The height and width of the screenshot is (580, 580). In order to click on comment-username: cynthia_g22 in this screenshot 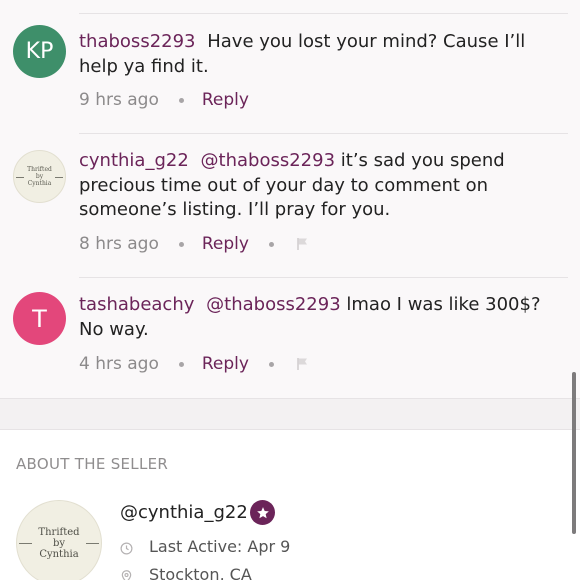, I will do `click(134, 160)`.